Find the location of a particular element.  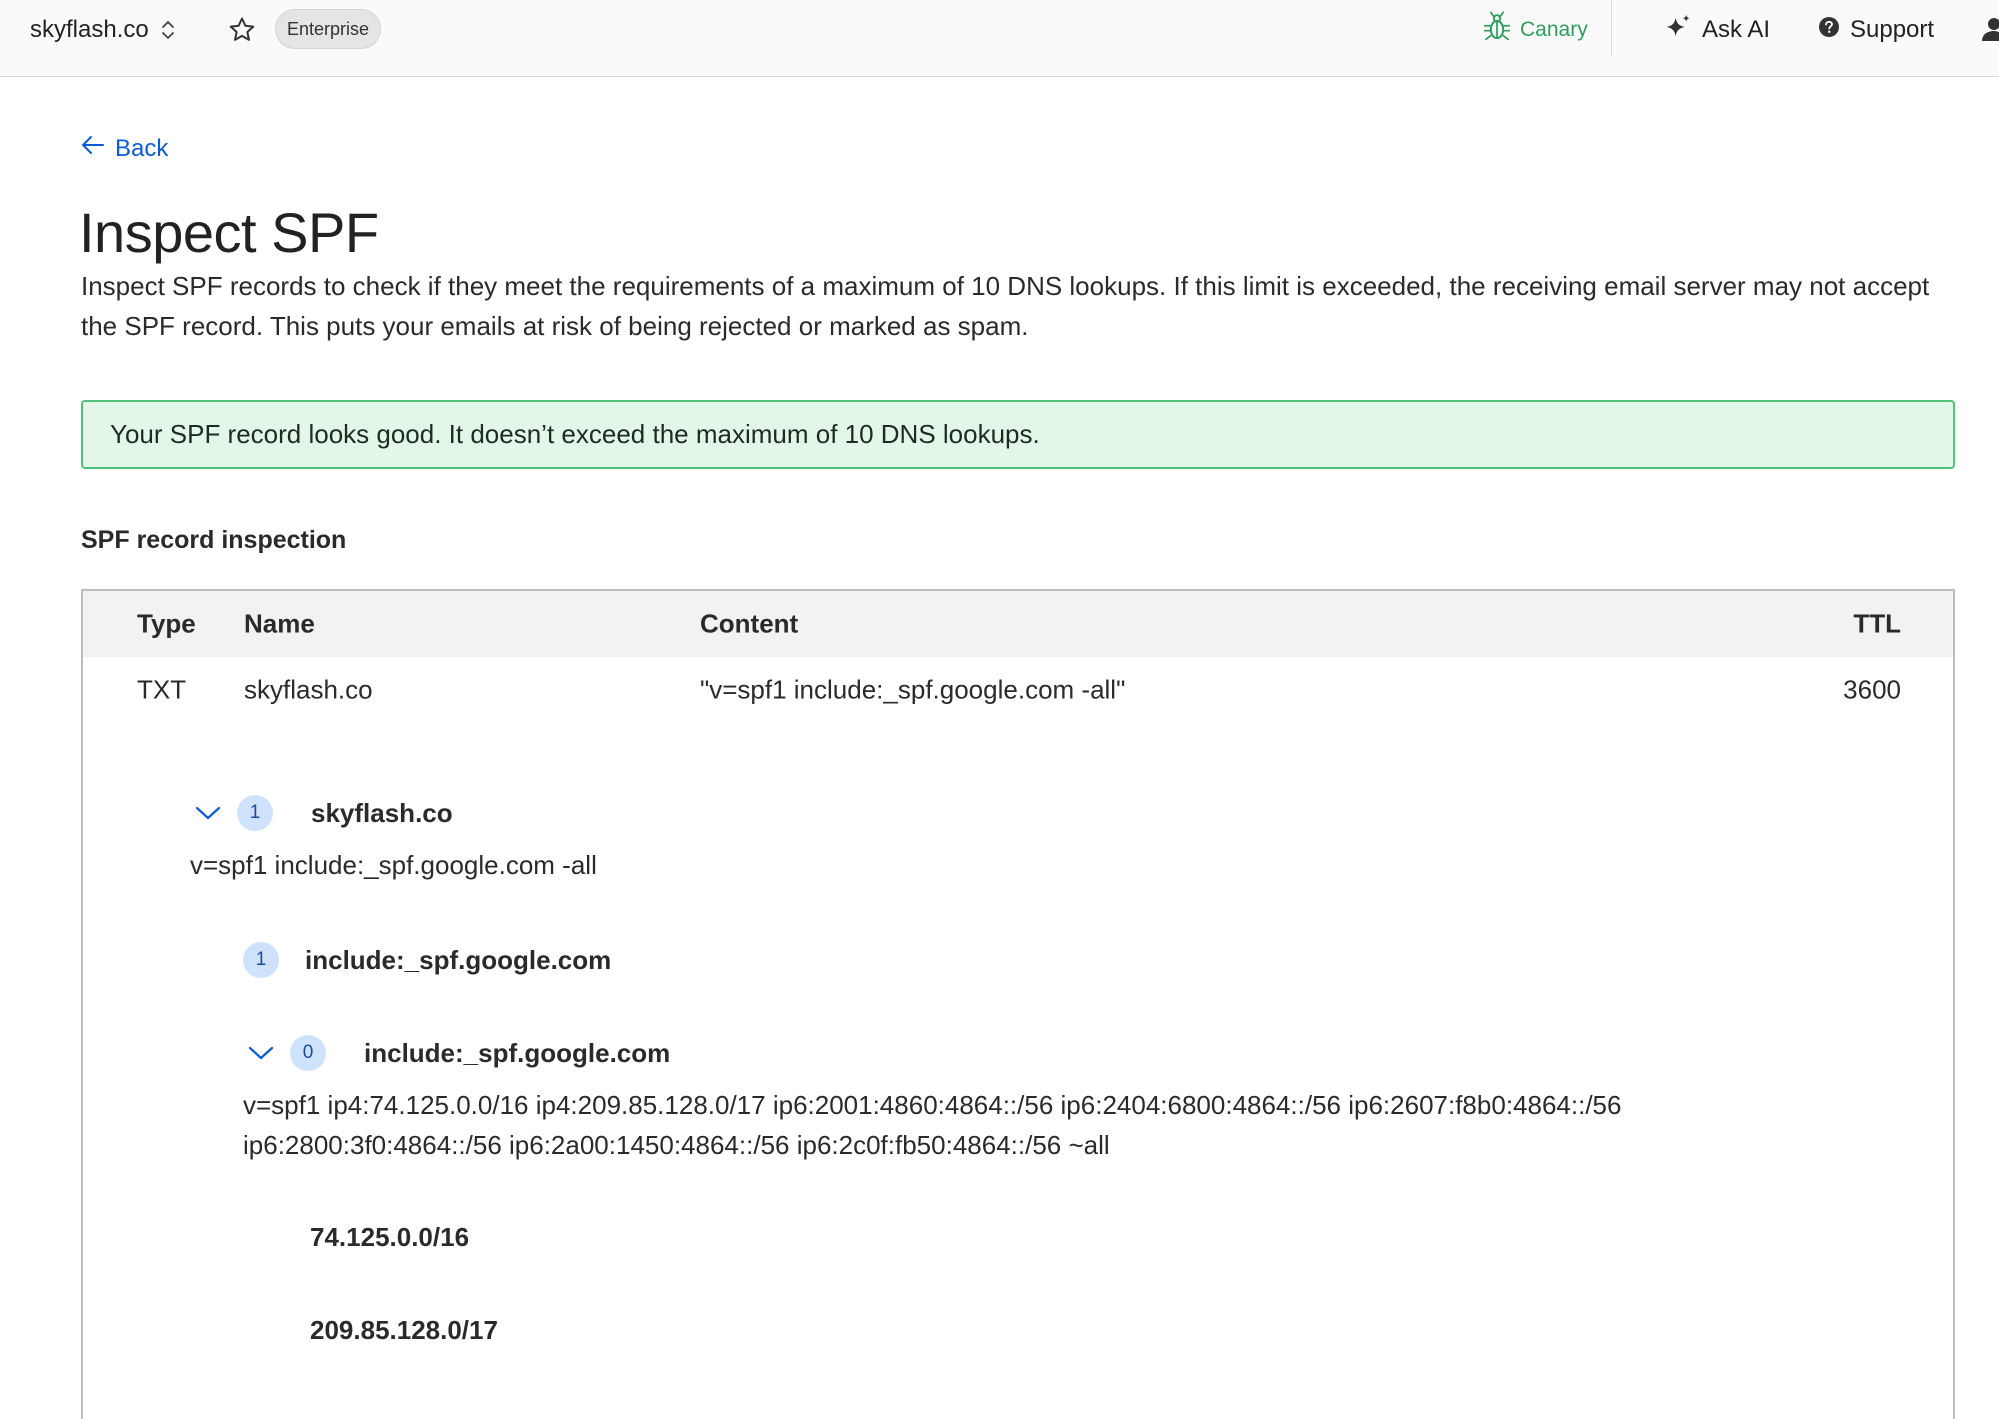

ask-ai-label: Ask AI is located at coordinates (1736, 29).